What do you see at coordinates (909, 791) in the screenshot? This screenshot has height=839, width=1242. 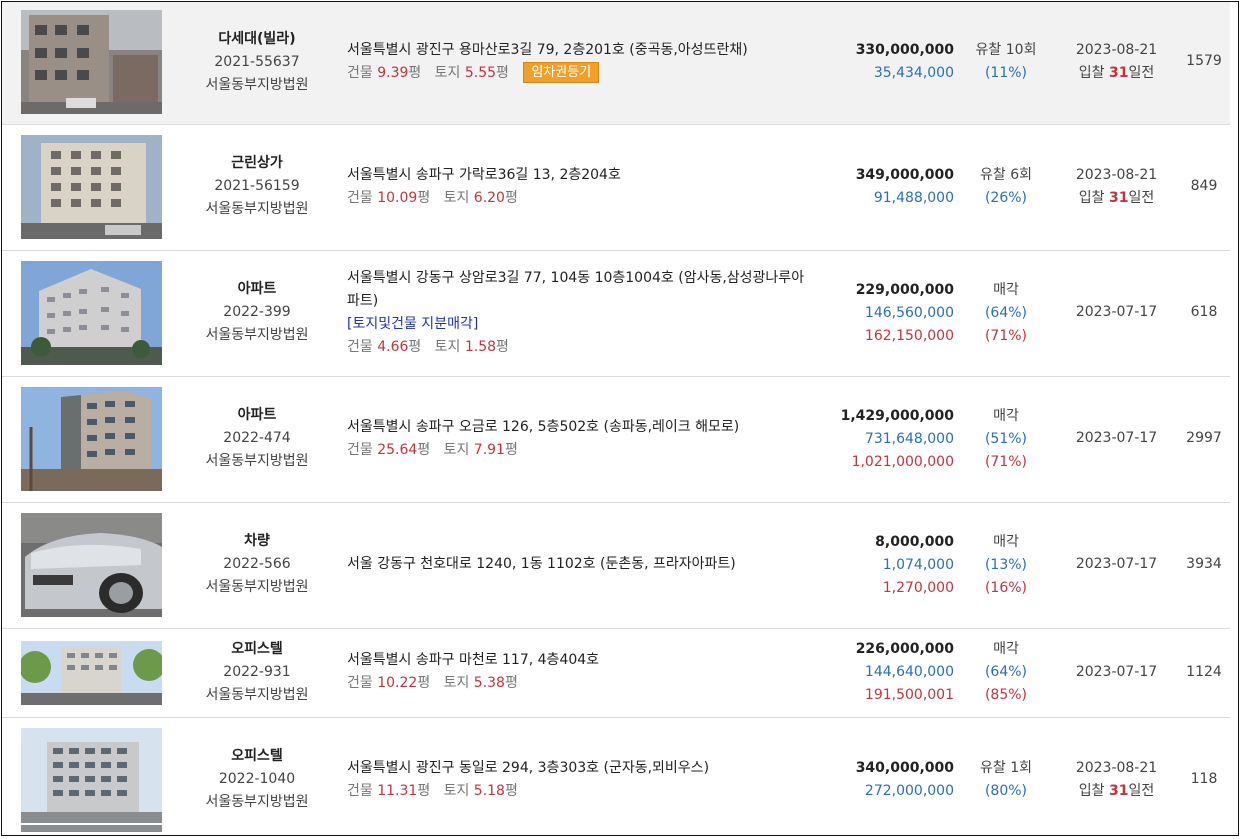 I see `minimum-bid-price: 272,000,000` at bounding box center [909, 791].